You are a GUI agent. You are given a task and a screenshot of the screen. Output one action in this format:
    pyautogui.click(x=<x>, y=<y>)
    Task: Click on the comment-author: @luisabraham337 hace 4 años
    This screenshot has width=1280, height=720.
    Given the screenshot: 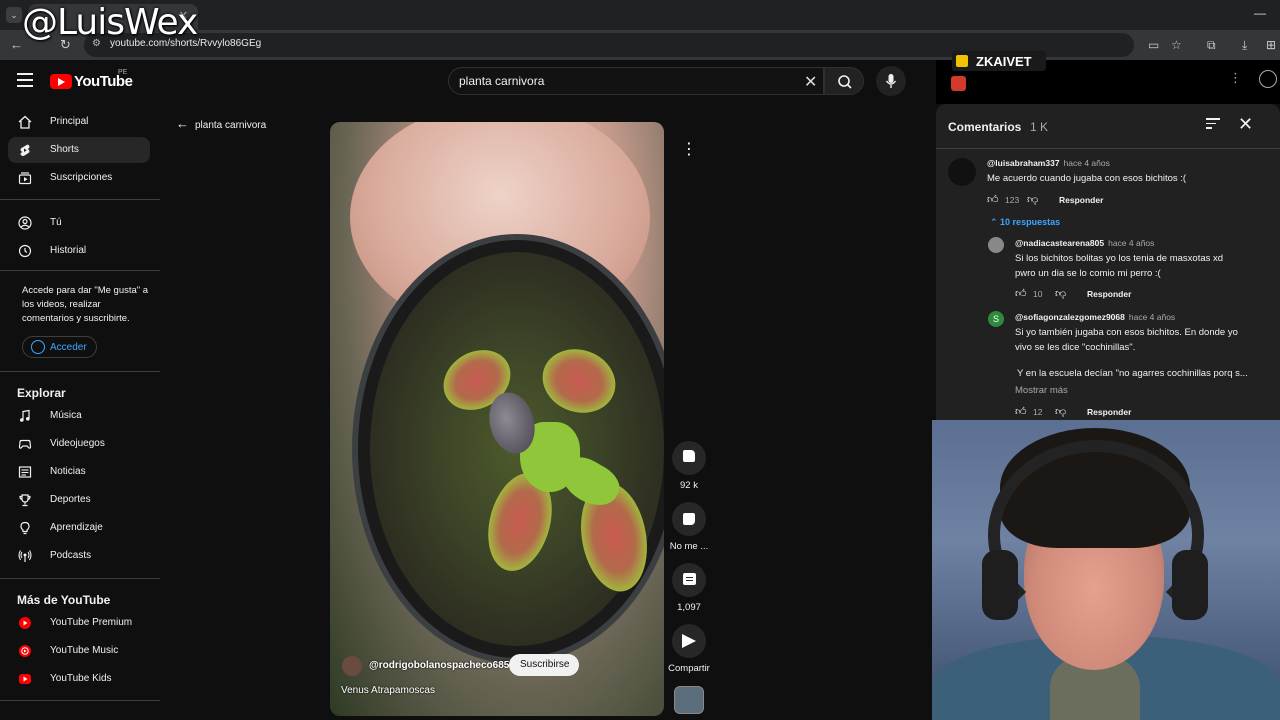 What is the action you would take?
    pyautogui.click(x=1048, y=163)
    